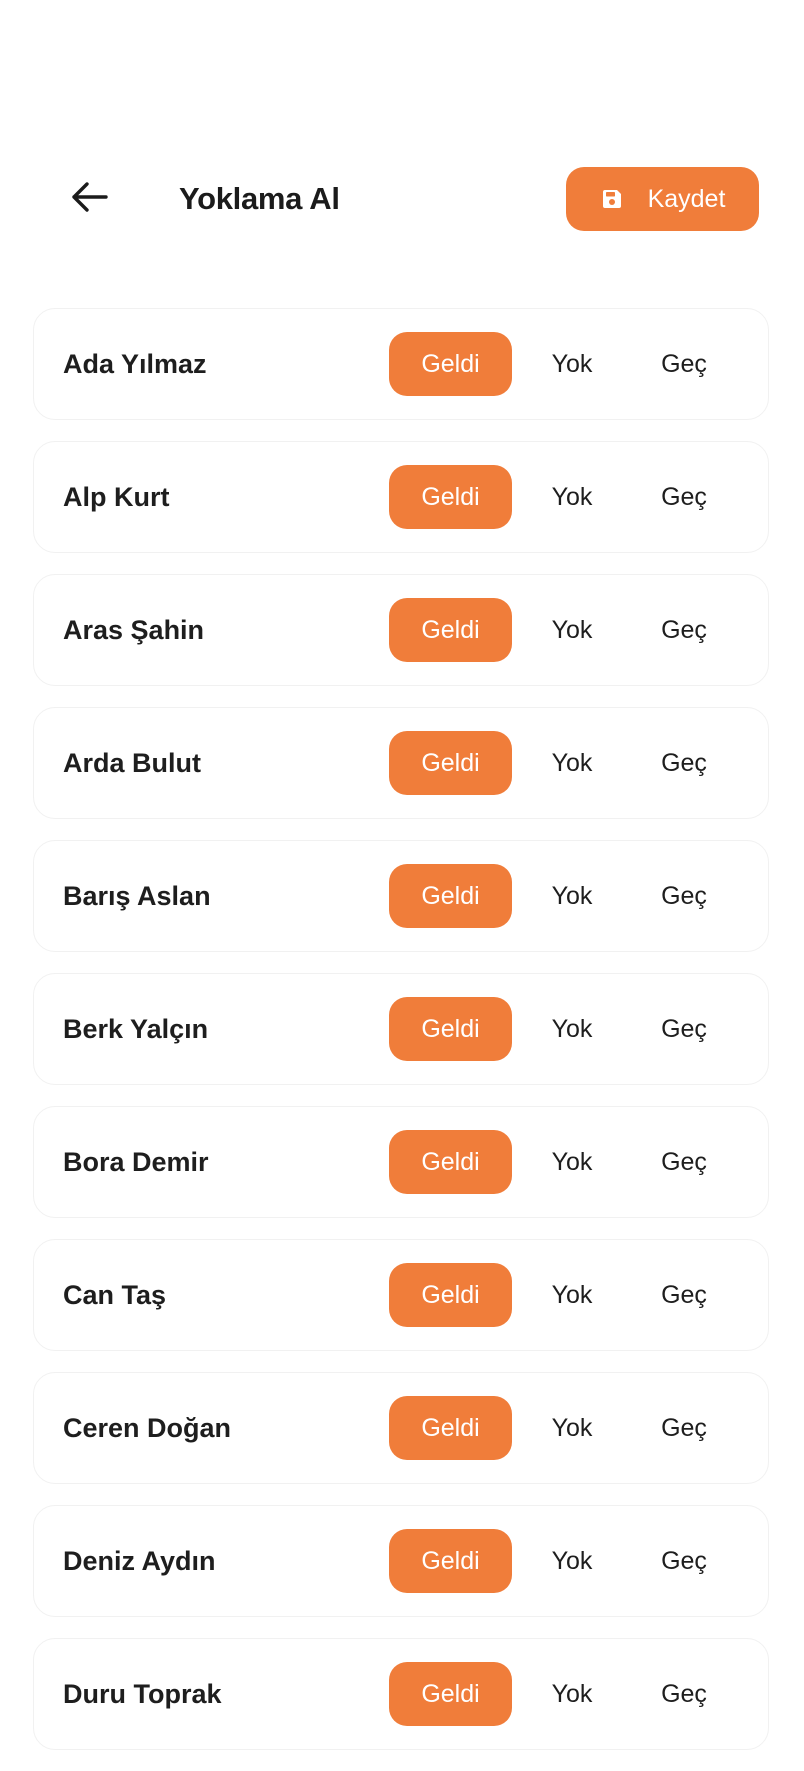 The width and height of the screenshot is (804, 1771). Describe the element at coordinates (612, 199) in the screenshot. I see `floppy-disk-icon` at that location.